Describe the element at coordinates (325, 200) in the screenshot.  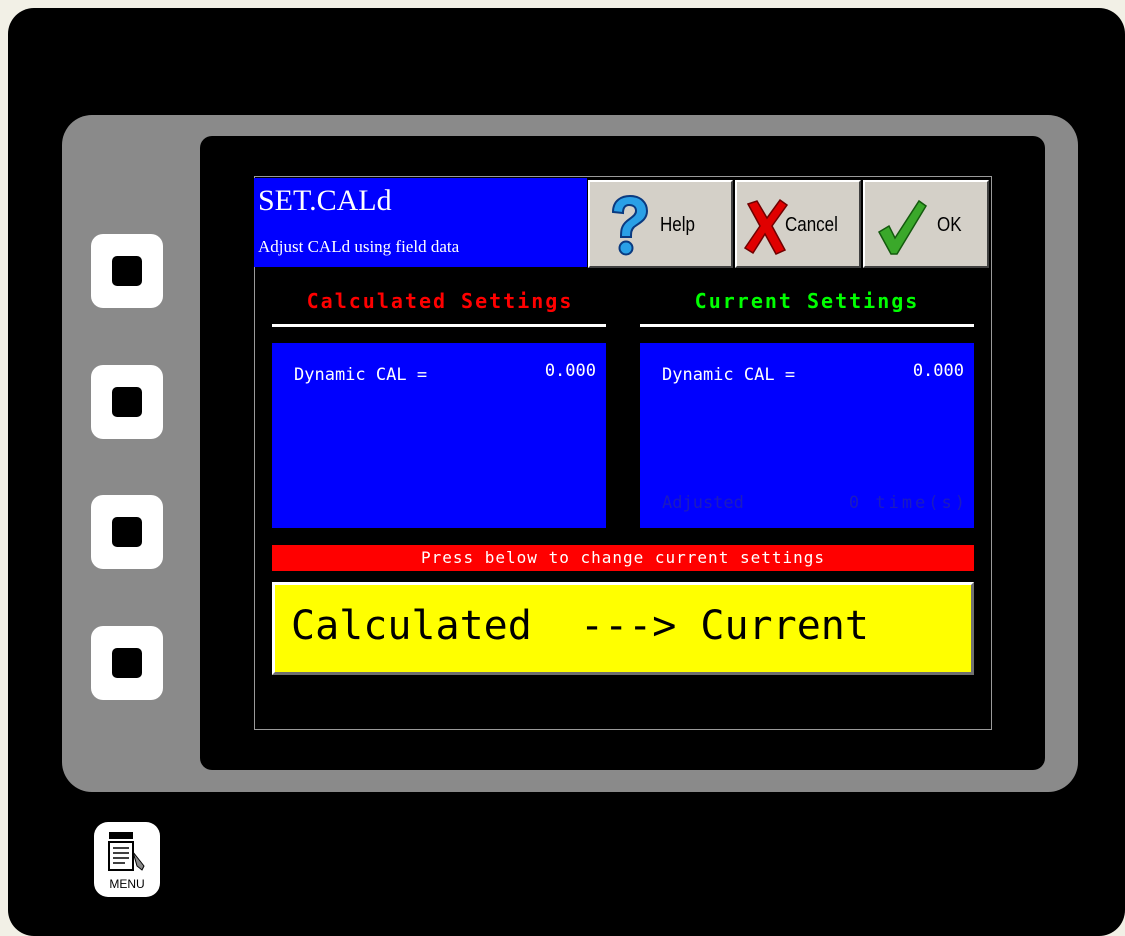
I see `page-title: SET.CALd` at that location.